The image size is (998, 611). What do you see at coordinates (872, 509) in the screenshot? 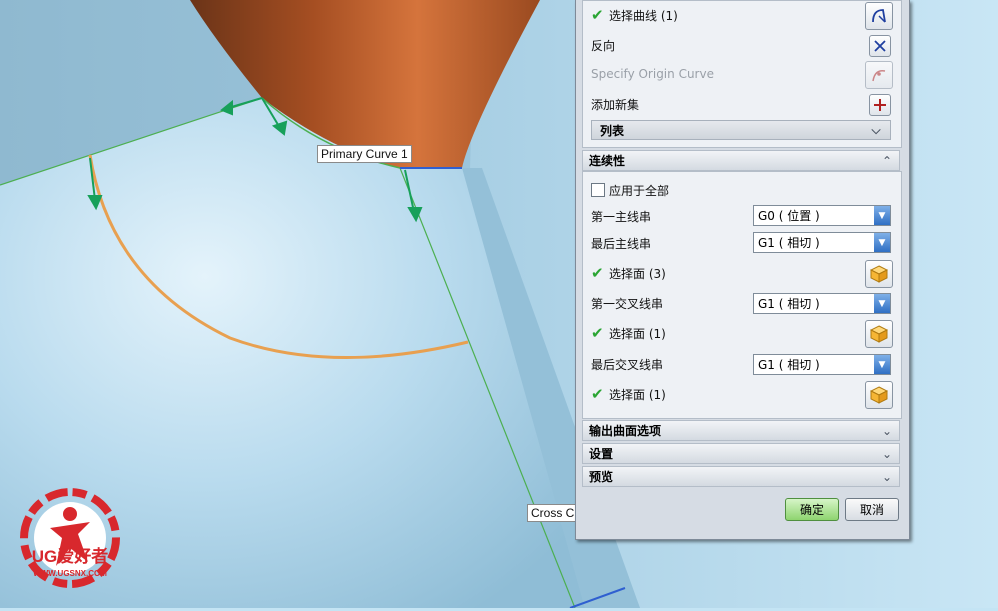
I see `cancel-button: 取消` at bounding box center [872, 509].